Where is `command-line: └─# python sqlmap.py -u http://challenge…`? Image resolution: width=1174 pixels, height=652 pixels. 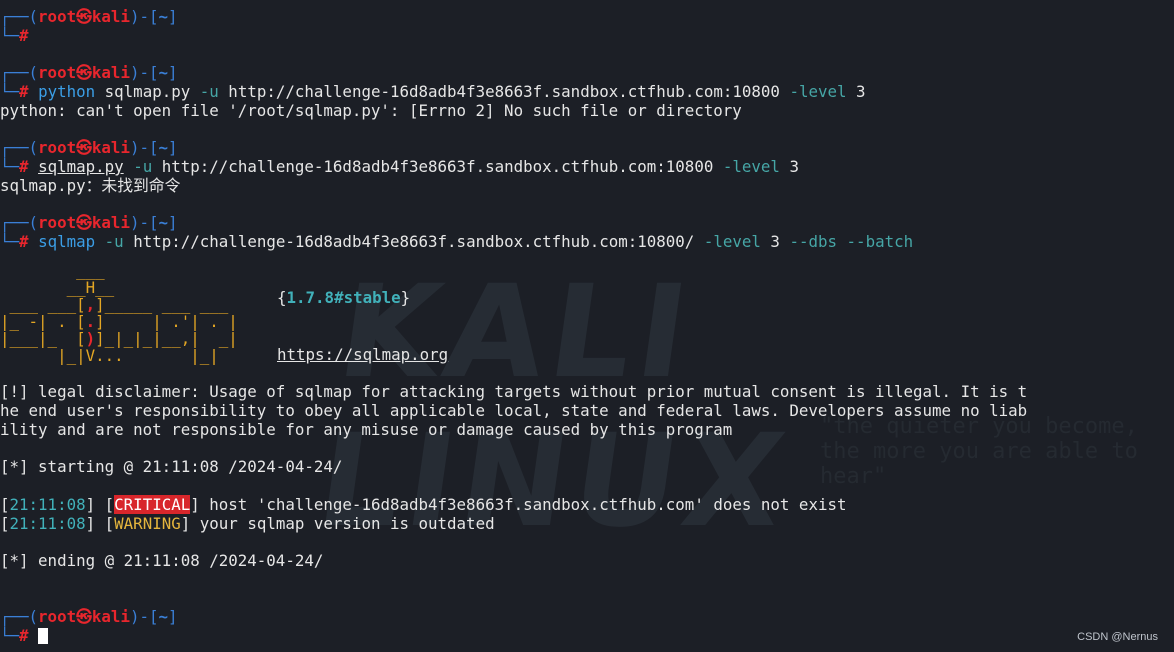 command-line: └─# python sqlmap.py -u http://challenge… is located at coordinates (433, 91).